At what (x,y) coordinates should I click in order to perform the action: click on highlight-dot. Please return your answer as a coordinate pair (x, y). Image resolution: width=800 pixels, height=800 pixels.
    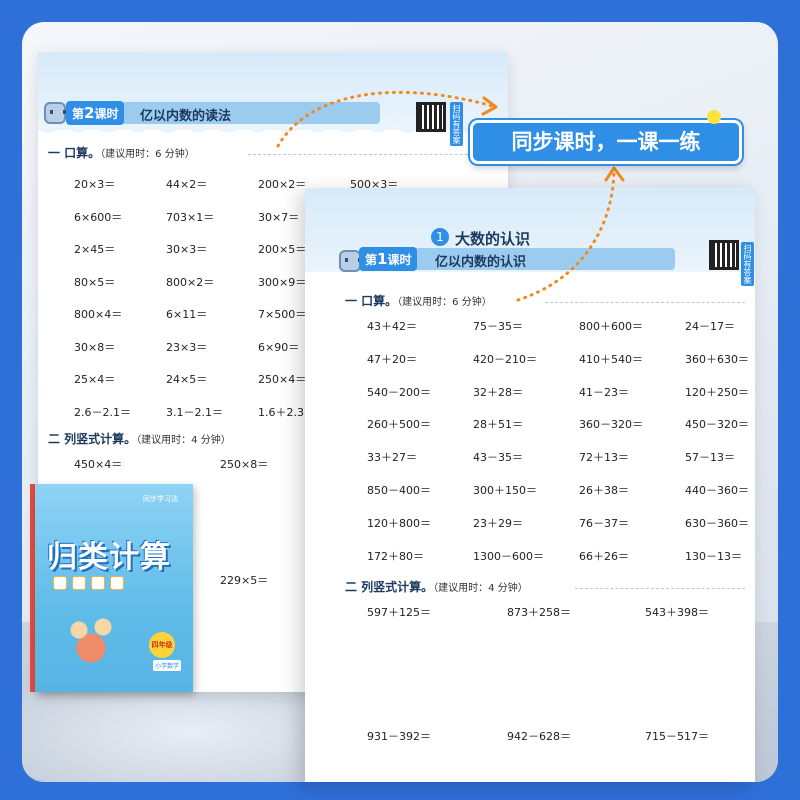
    Looking at the image, I should click on (714, 117).